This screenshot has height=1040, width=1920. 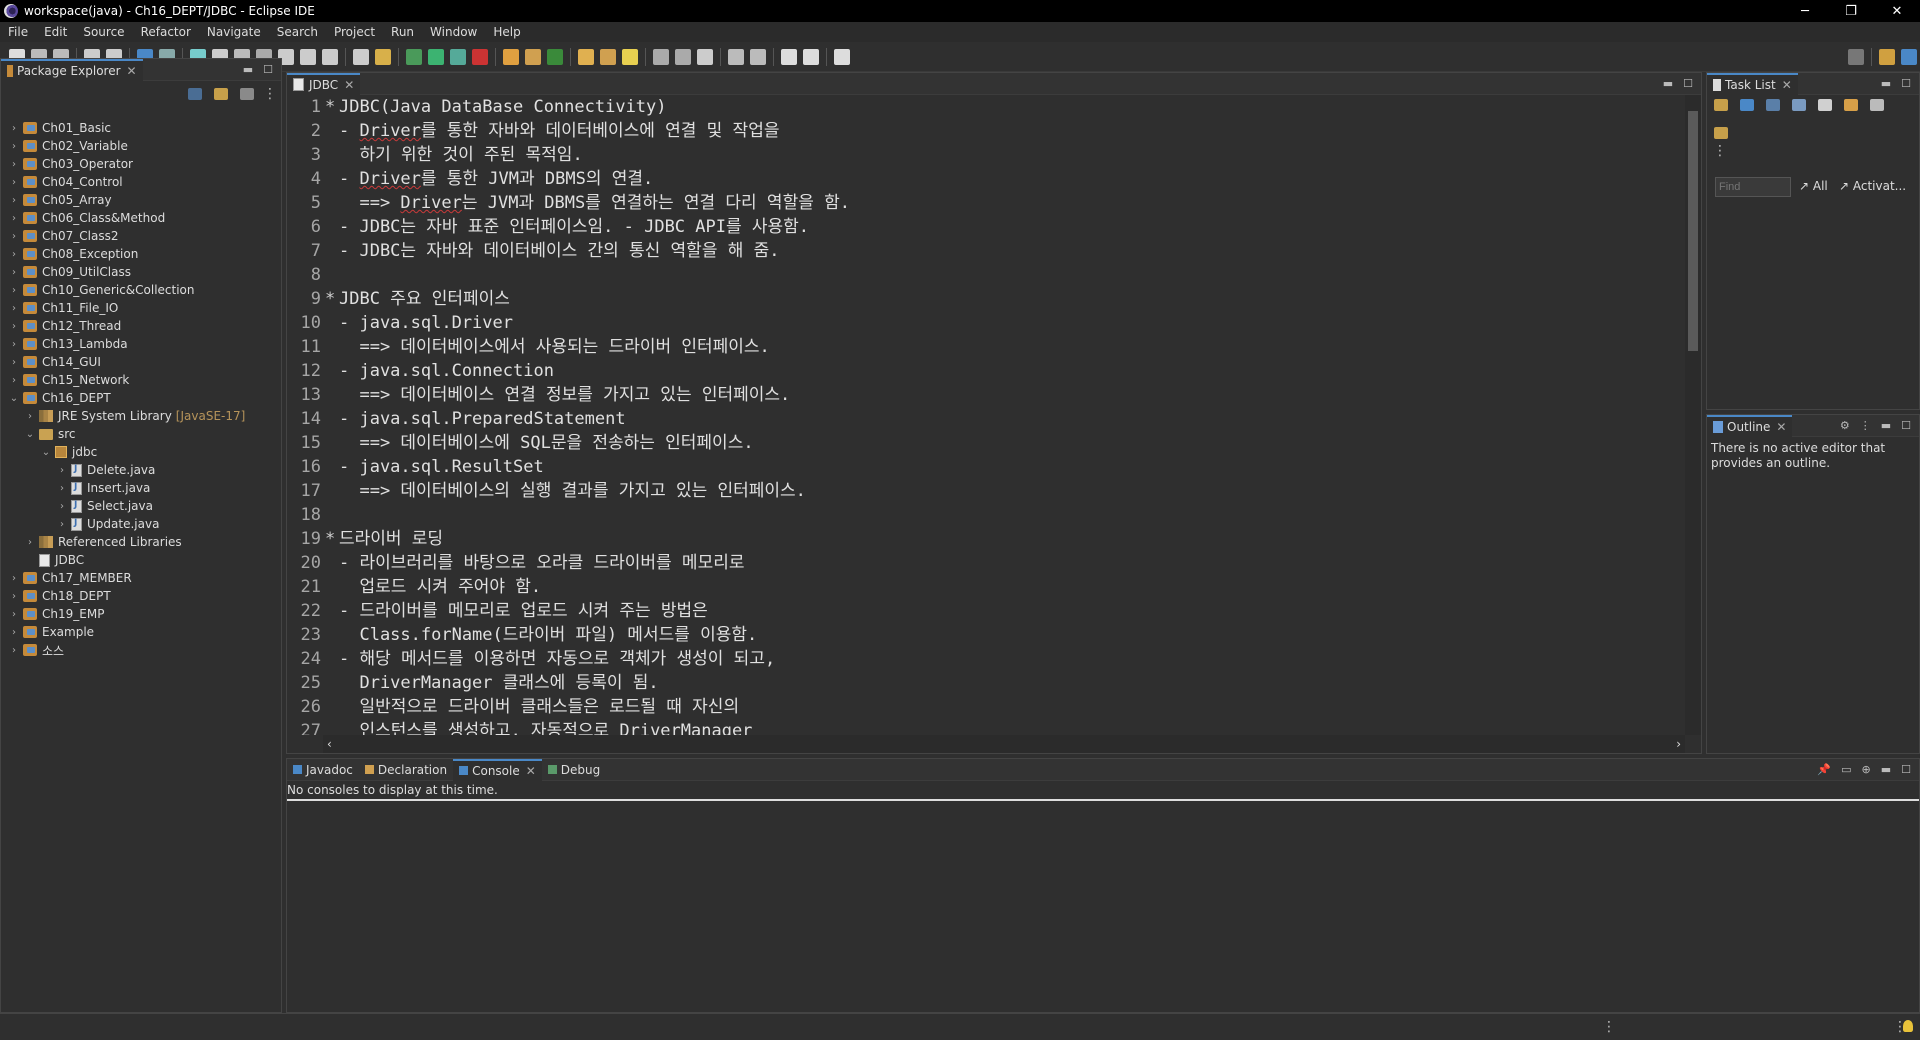 What do you see at coordinates (1851, 105) in the screenshot?
I see `show-assigned-icon` at bounding box center [1851, 105].